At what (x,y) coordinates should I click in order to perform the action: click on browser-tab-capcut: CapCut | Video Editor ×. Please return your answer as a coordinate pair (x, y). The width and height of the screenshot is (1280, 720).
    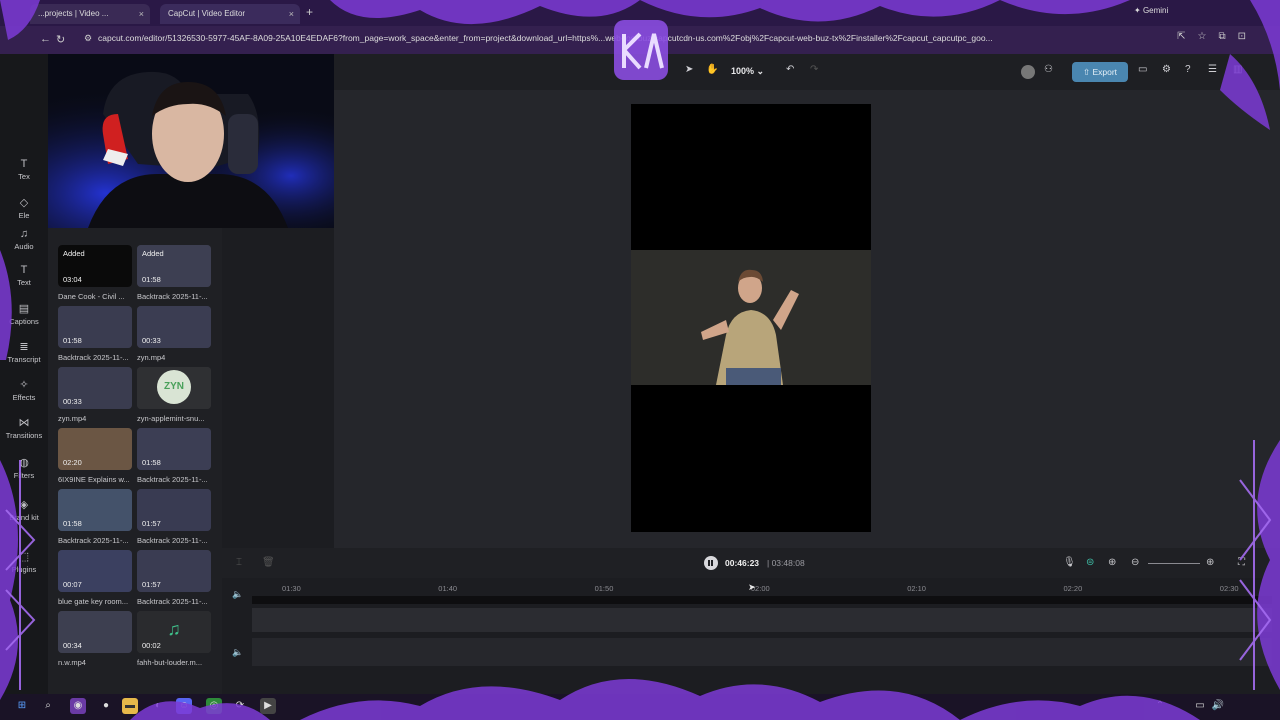
    Looking at the image, I should click on (230, 14).